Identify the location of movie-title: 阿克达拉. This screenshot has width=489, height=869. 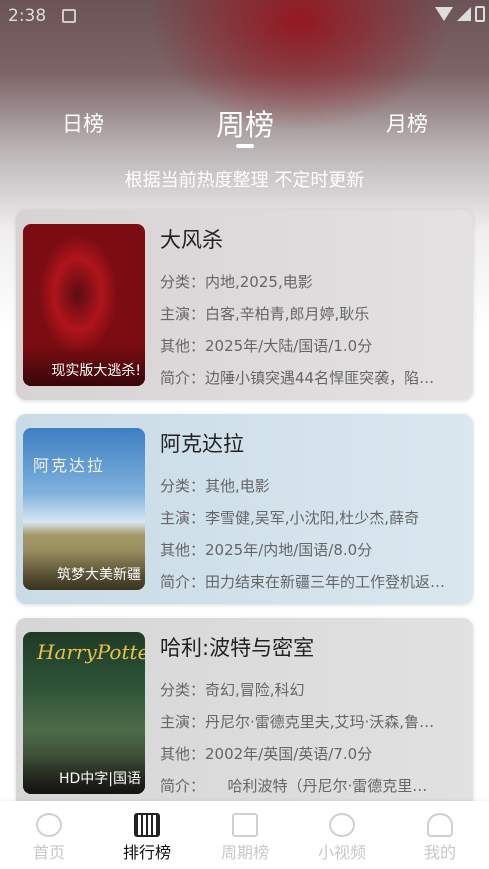
(310, 443).